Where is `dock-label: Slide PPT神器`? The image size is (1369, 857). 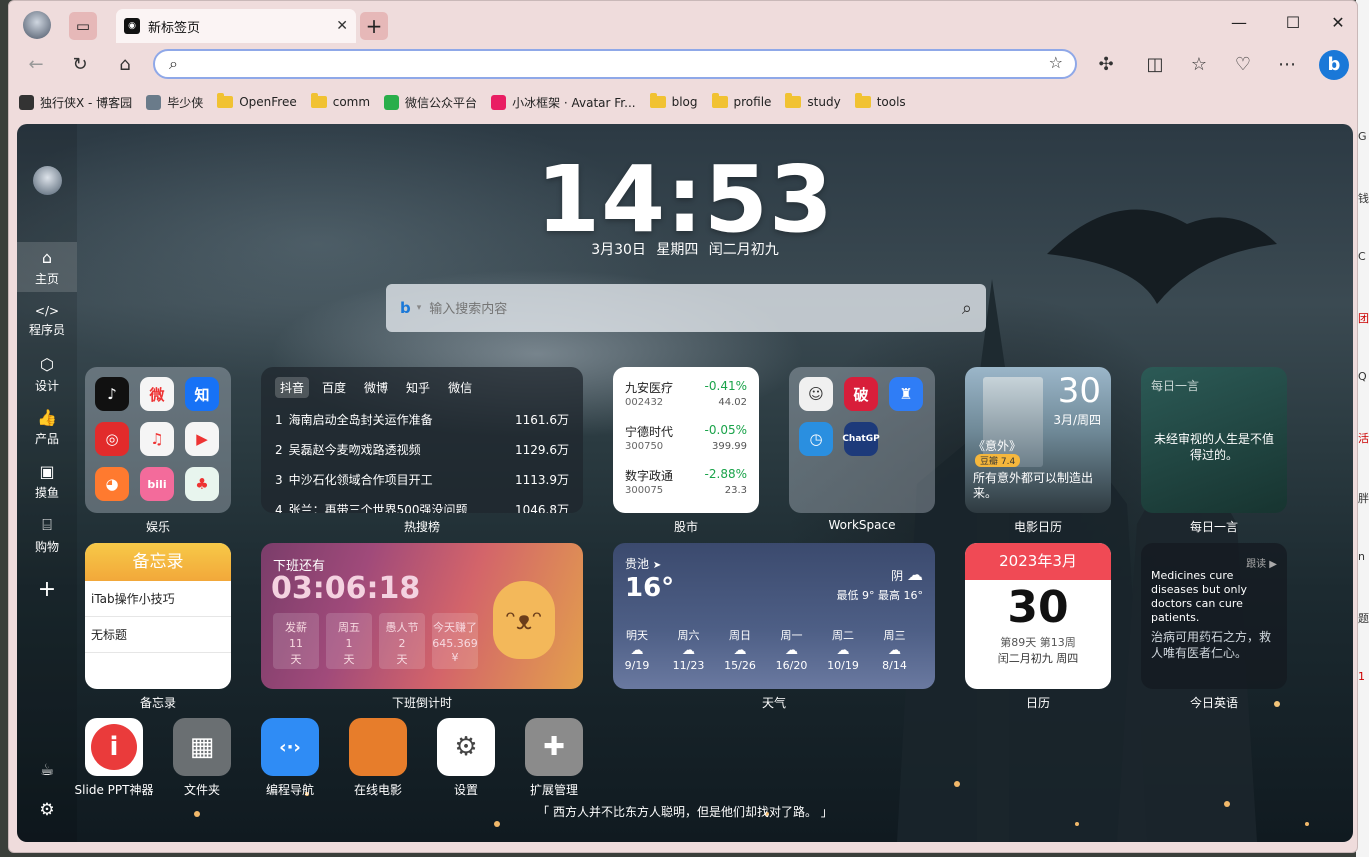 dock-label: Slide PPT神器 is located at coordinates (114, 790).